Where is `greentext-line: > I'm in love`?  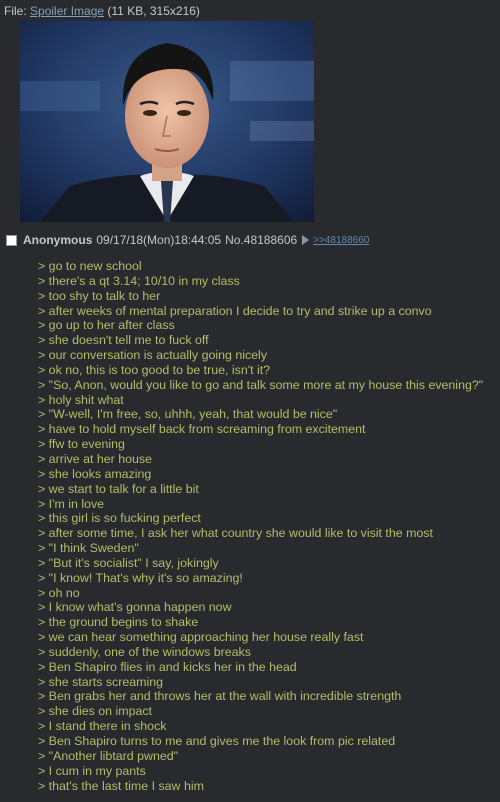 greentext-line: > I'm in love is located at coordinates (71, 503).